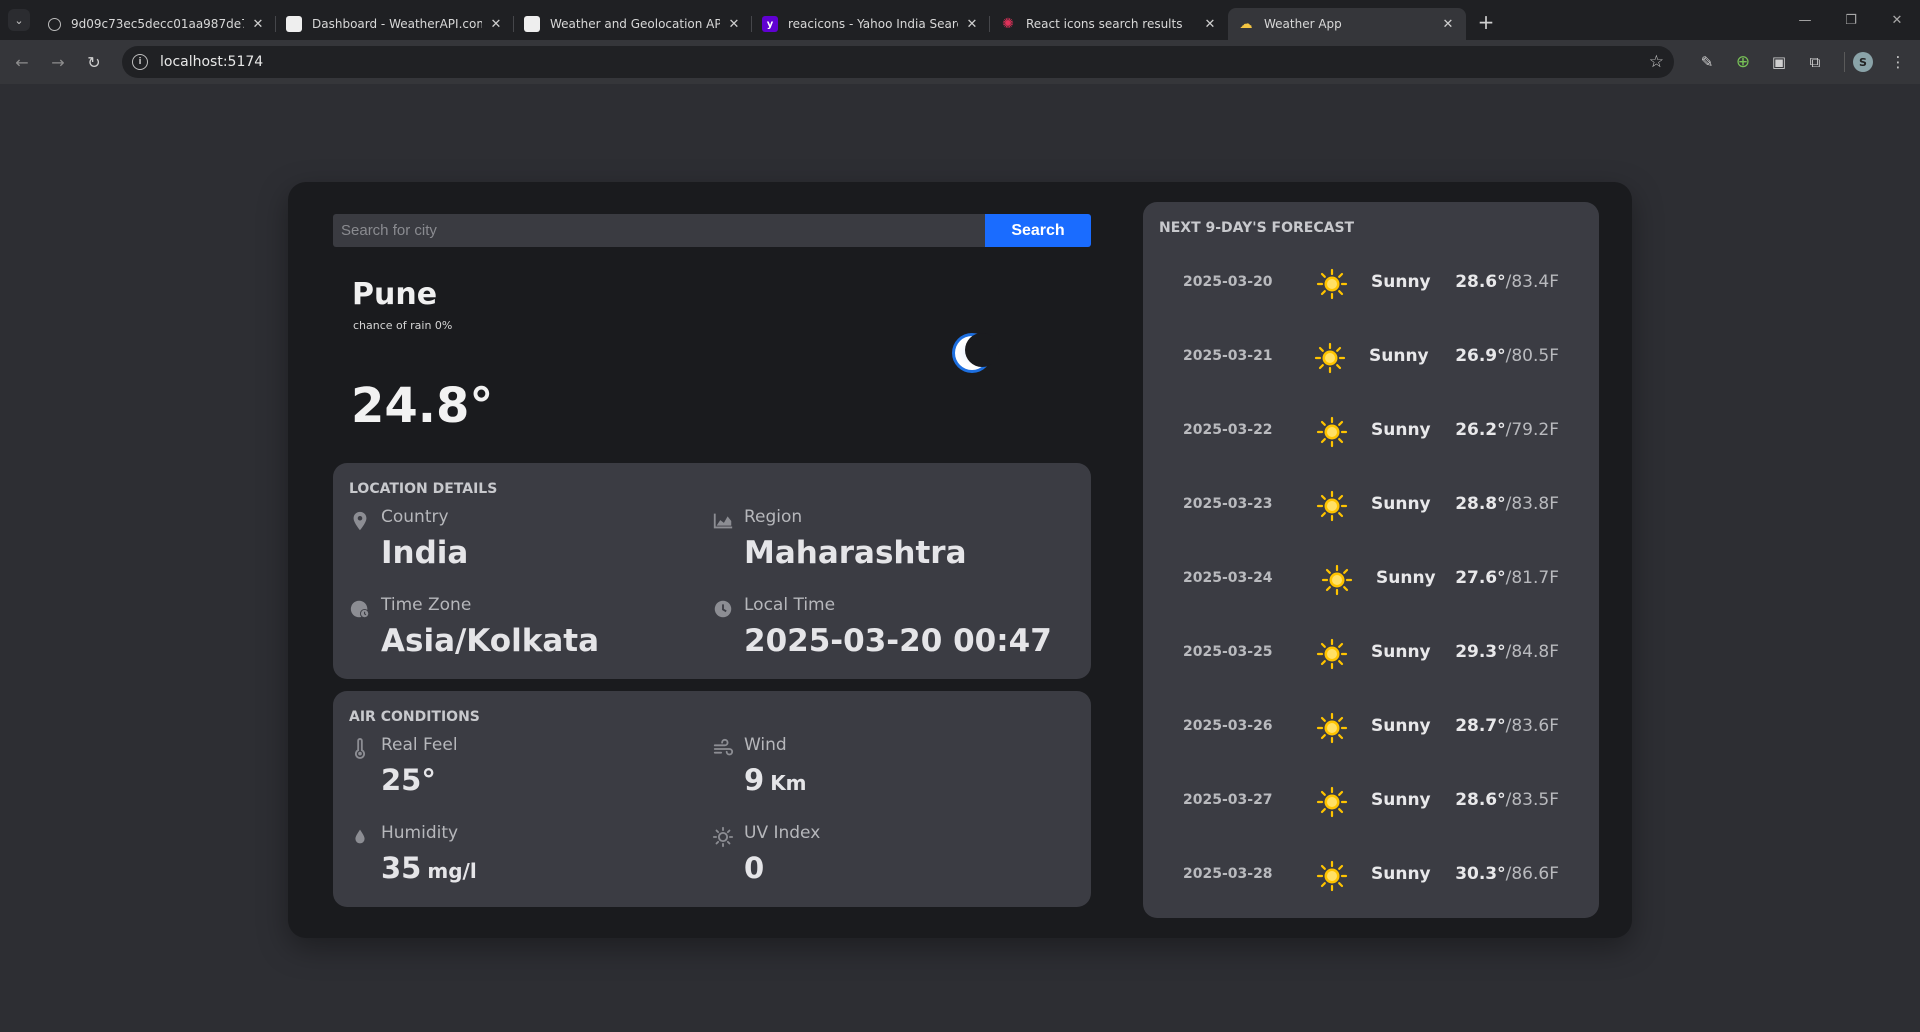  What do you see at coordinates (1246, 24) in the screenshot?
I see `weather-icon: ☁` at bounding box center [1246, 24].